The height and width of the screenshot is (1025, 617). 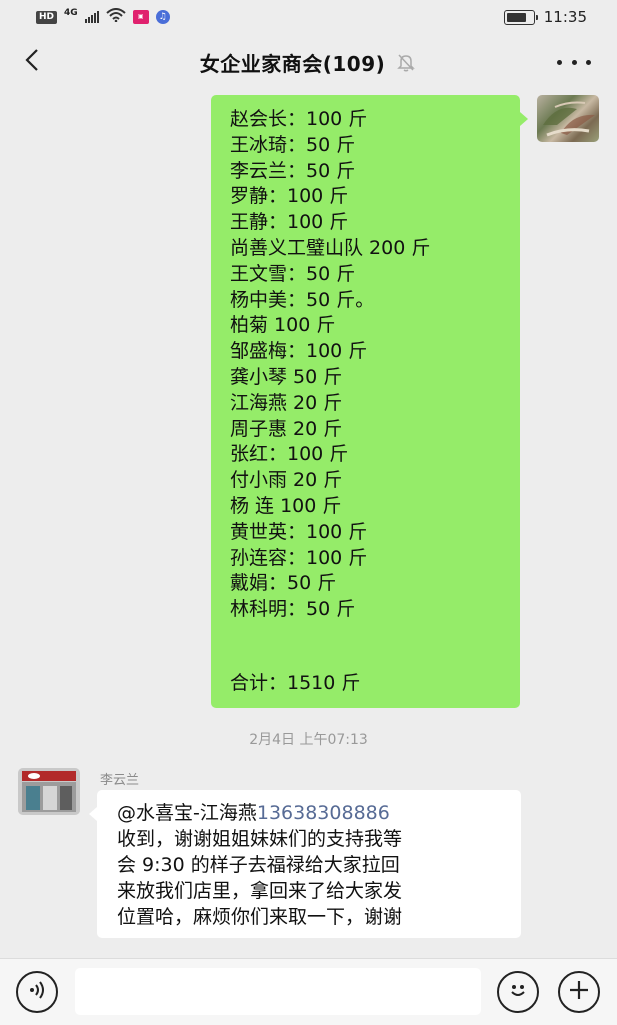 I want to click on signal-icon, so click(x=91, y=17).